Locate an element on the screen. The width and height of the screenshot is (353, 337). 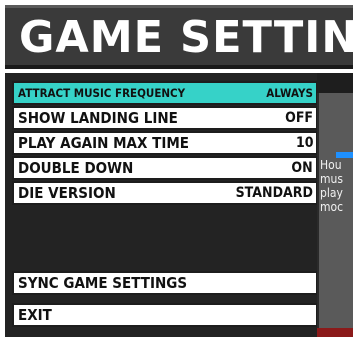
setting-value: ON is located at coordinates (302, 168).